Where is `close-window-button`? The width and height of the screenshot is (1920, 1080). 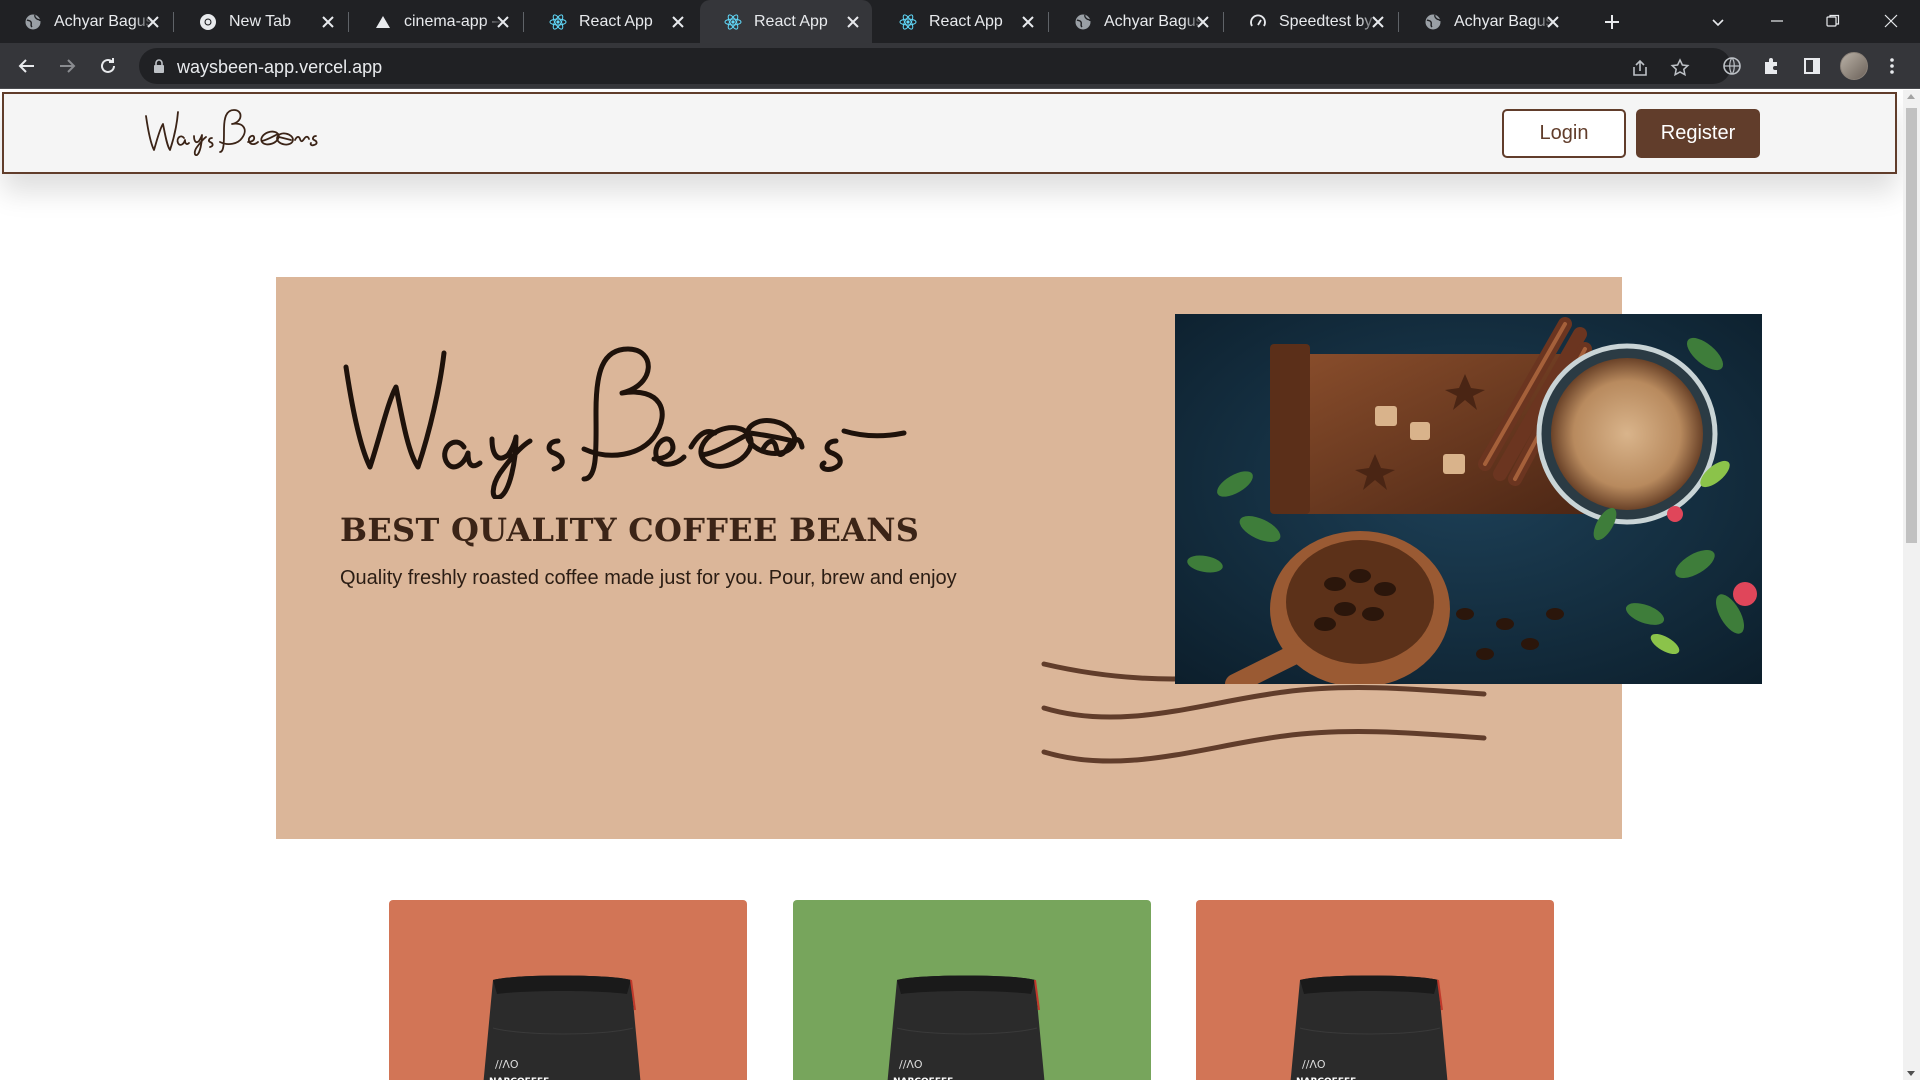 close-window-button is located at coordinates (1891, 21).